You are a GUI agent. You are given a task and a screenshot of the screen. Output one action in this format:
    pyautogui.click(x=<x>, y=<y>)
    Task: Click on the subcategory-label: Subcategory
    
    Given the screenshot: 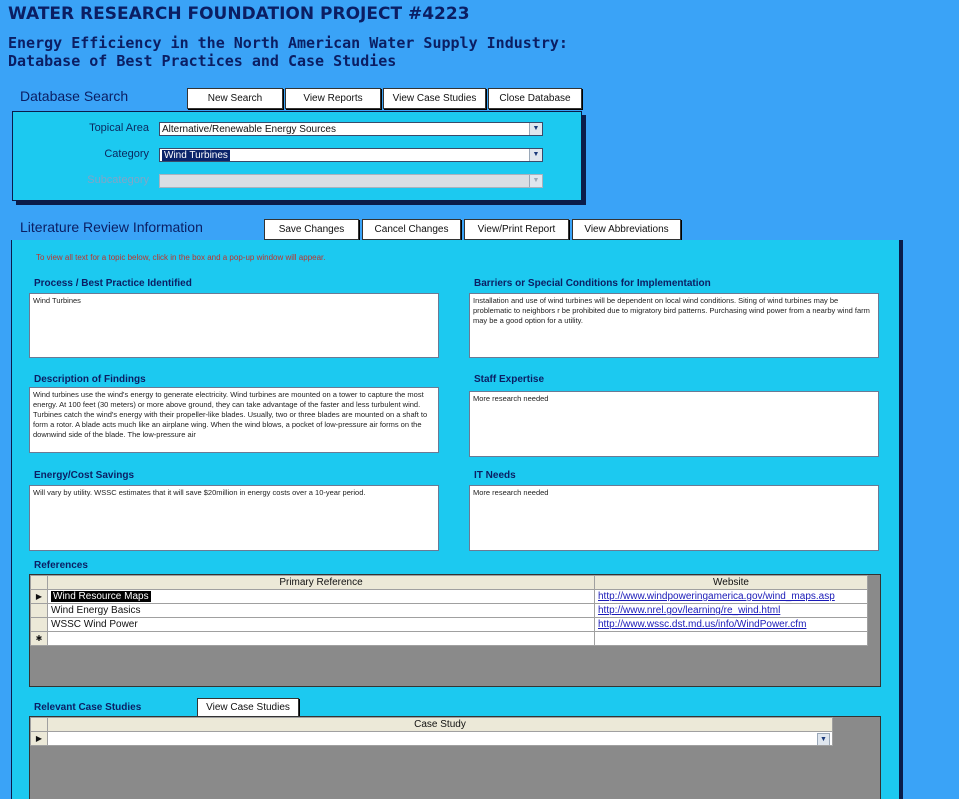 What is the action you would take?
    pyautogui.click(x=118, y=180)
    